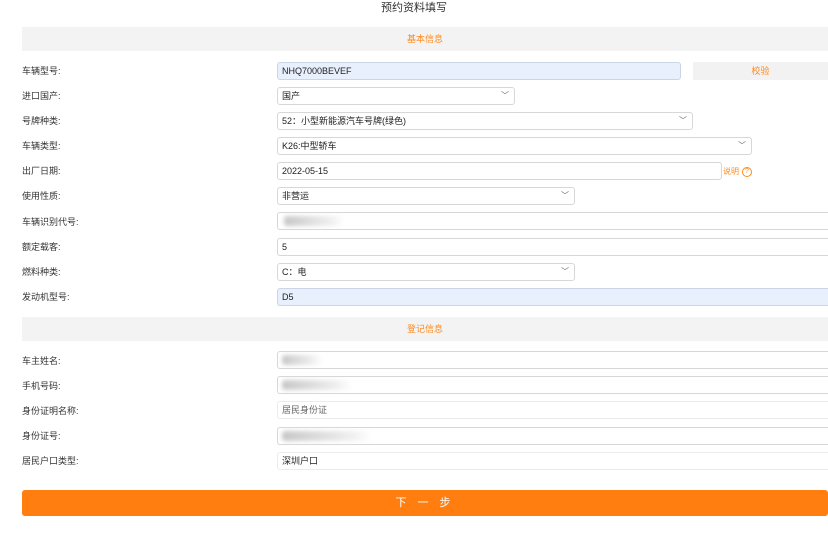 The height and width of the screenshot is (546, 828). What do you see at coordinates (41, 121) in the screenshot?
I see `label-plate-type: 号牌种类:` at bounding box center [41, 121].